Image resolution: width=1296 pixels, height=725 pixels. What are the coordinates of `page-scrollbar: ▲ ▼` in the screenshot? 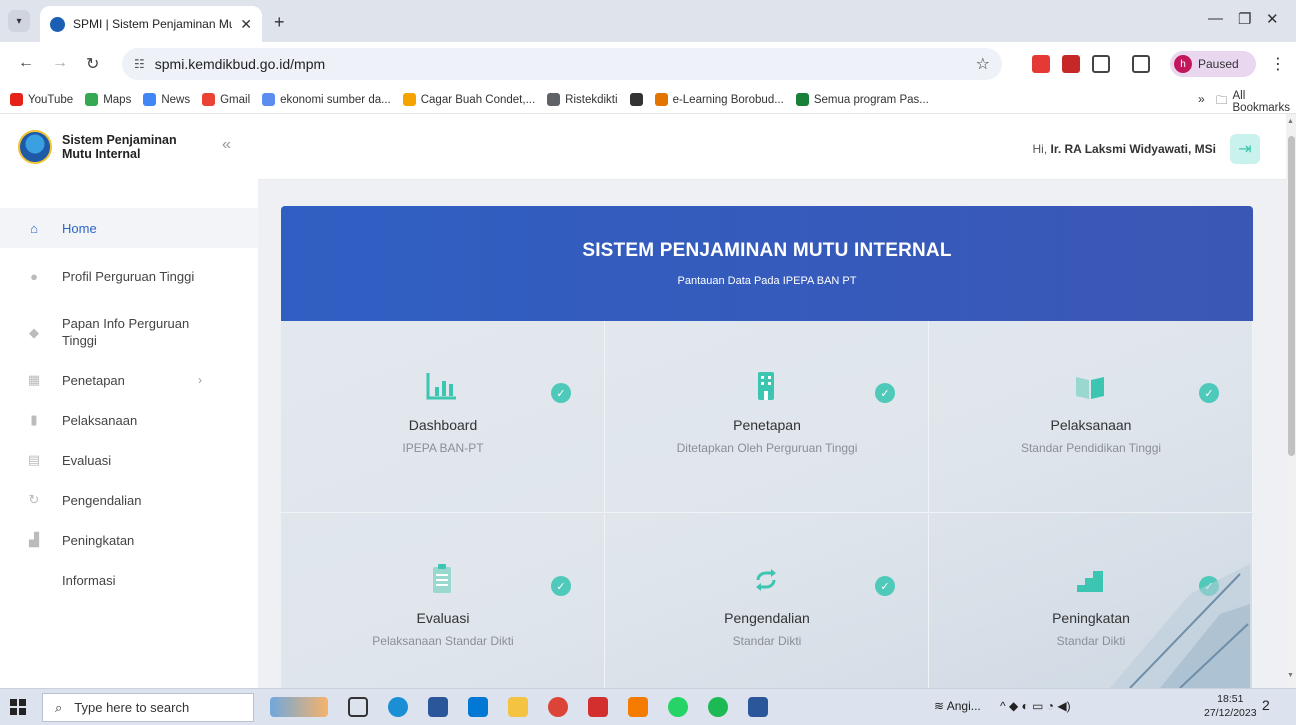 It's located at (1291, 401).